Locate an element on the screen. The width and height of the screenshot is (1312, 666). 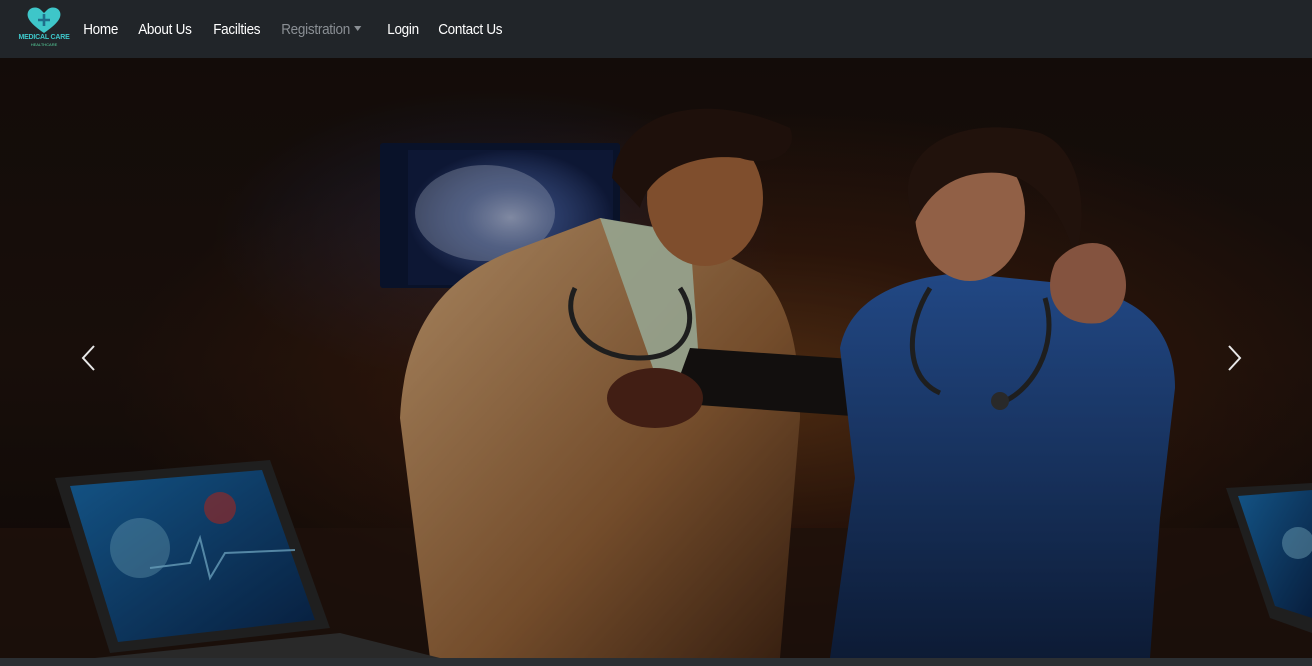
carousel-next-button is located at coordinates (1235, 358).